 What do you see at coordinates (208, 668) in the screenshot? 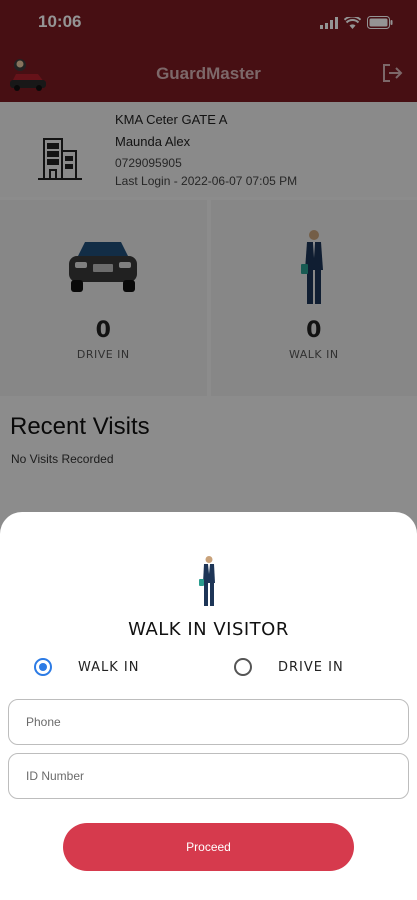
I see `visit-type-selector: WALK IN DRIVE IN` at bounding box center [208, 668].